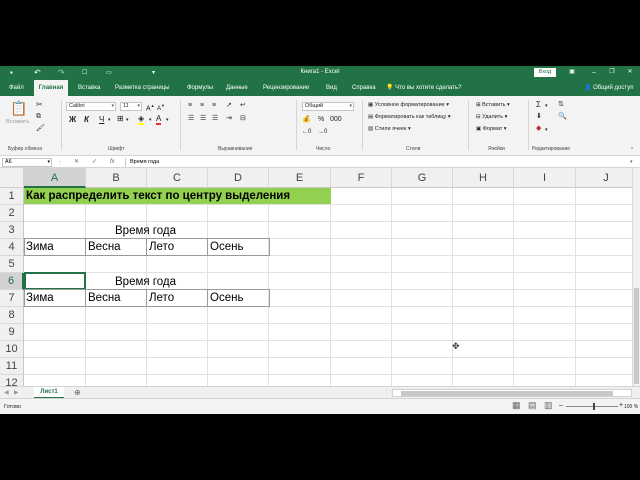 The height and width of the screenshot is (480, 640). I want to click on cancel-icon: ✕, so click(76, 162).